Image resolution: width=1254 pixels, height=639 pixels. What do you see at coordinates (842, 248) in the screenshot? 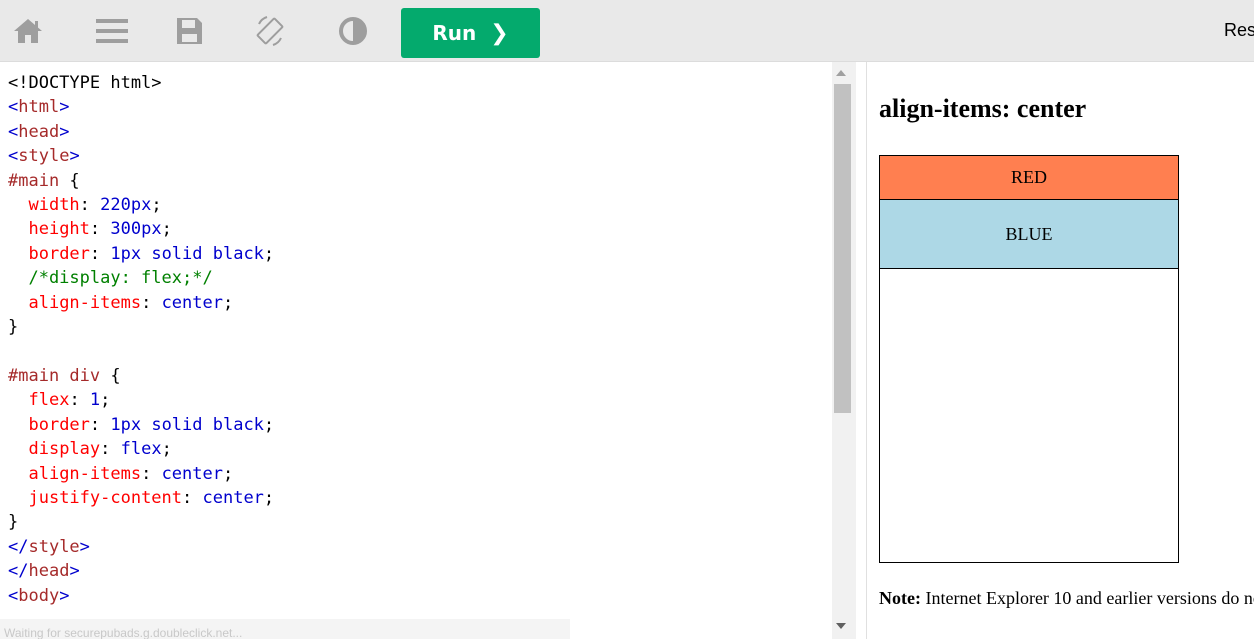
I see `scroll-thumb` at bounding box center [842, 248].